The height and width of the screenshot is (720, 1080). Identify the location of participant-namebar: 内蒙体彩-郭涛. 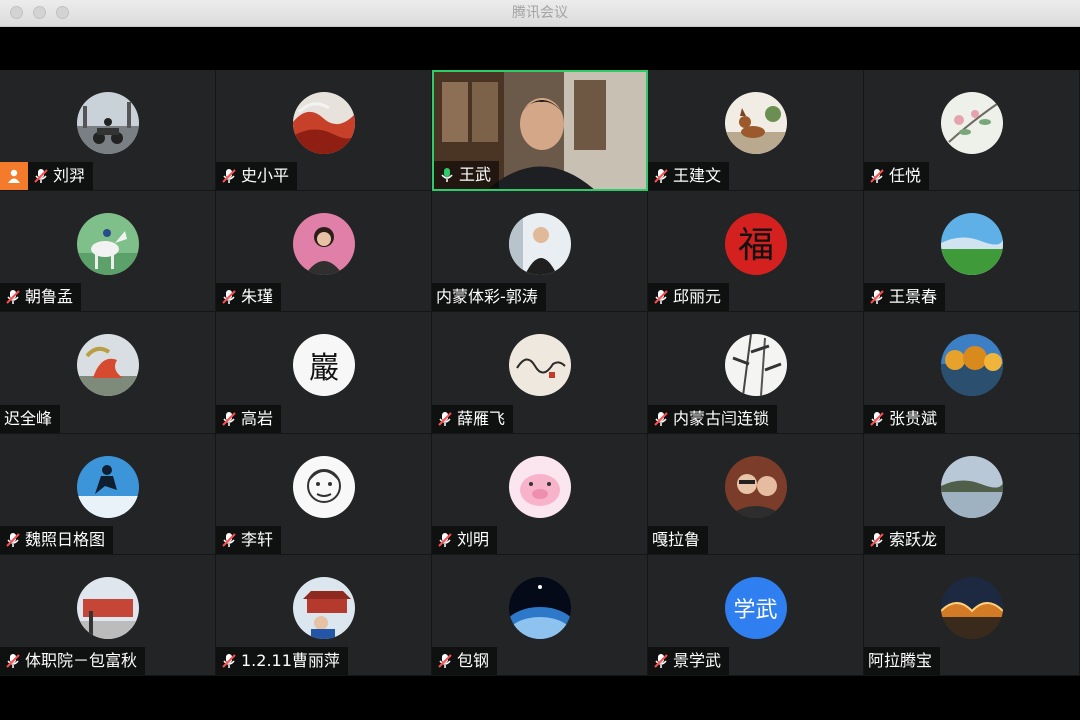
(489, 297).